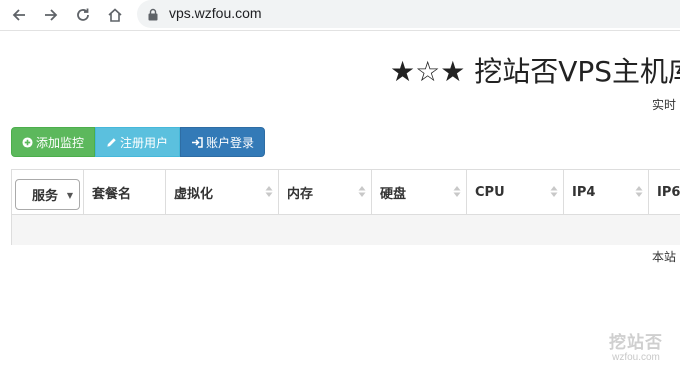 This screenshot has width=680, height=366. I want to click on add-monitor-button: 添加监控, so click(53, 142).